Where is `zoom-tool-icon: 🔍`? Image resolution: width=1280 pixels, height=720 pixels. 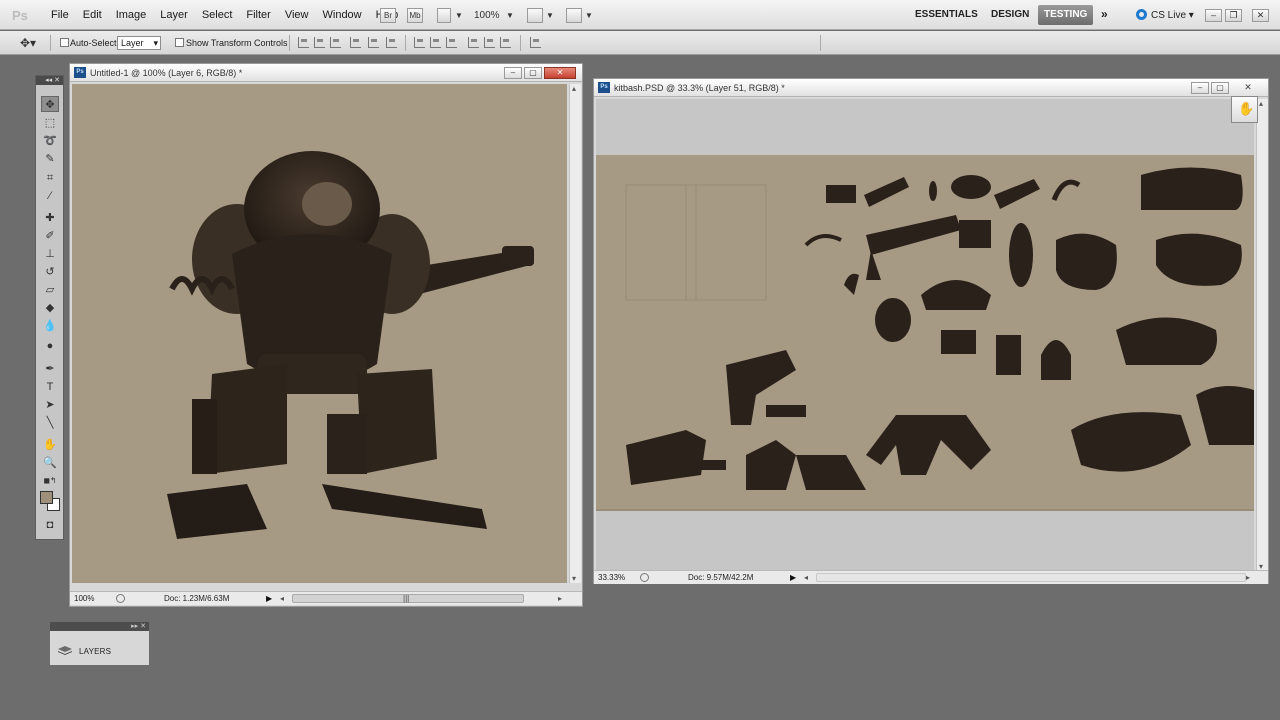
zoom-tool-icon: 🔍 is located at coordinates (50, 463).